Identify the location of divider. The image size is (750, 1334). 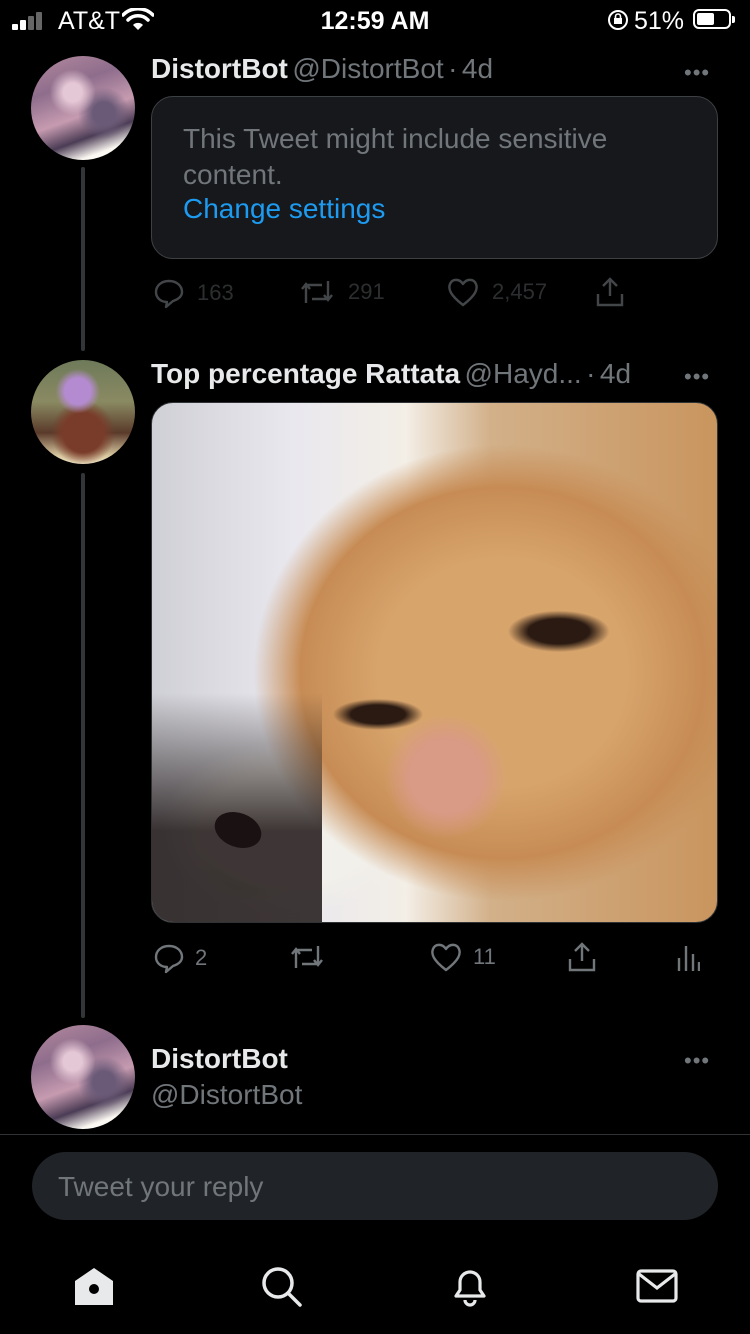
(375, 1134).